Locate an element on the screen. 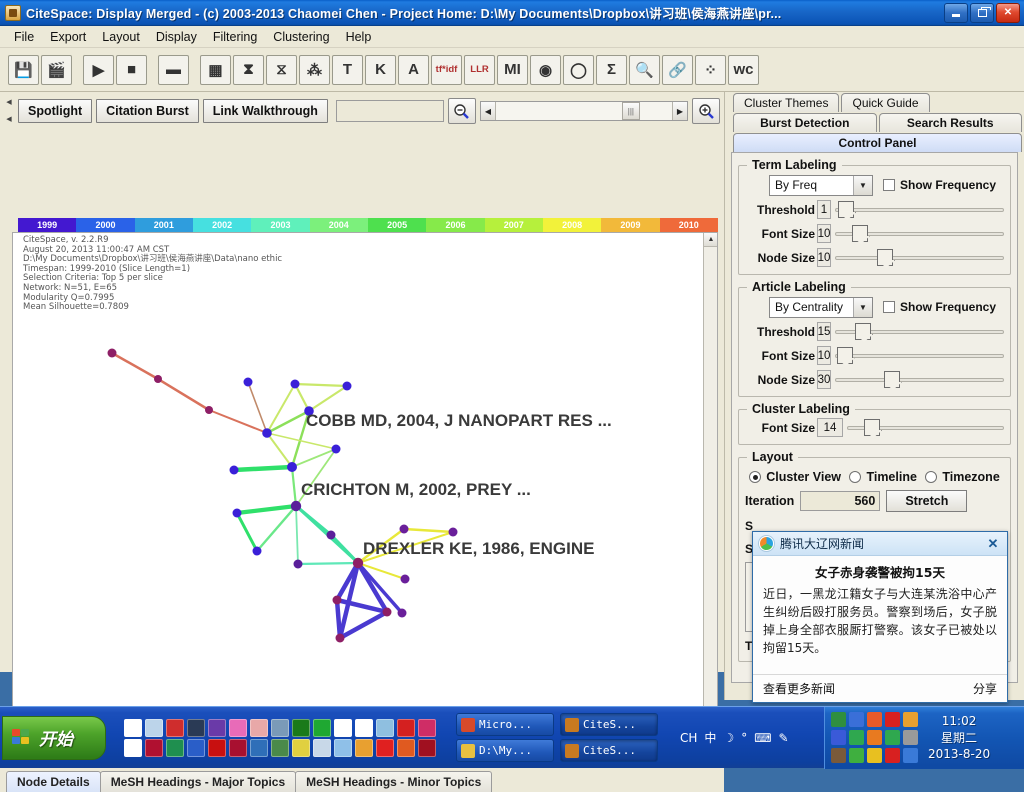 The image size is (1024, 792). node-label: DREXLER KE, 1986, ENGINE is located at coordinates (478, 548).